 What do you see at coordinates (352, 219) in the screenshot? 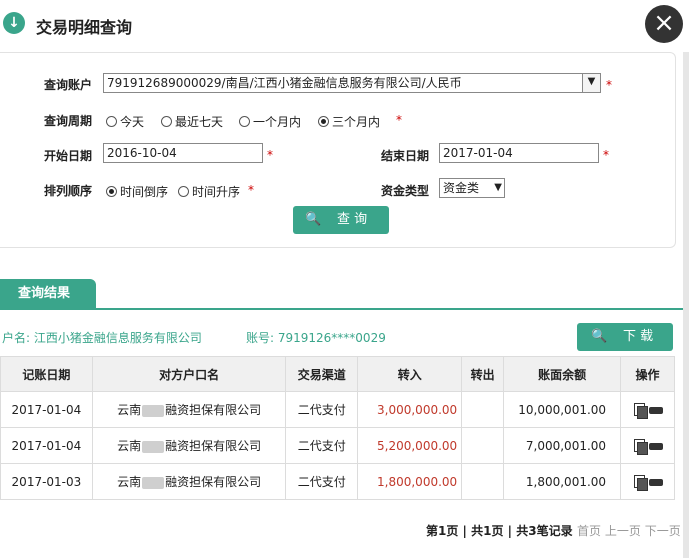
I see `query-button-label: 查 询` at bounding box center [352, 219].